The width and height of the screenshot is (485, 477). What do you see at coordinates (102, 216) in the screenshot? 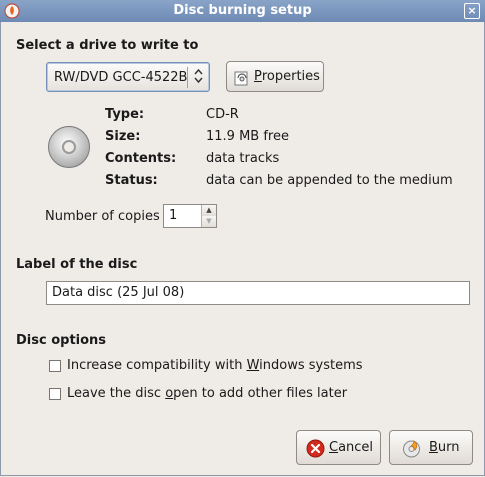
I see `copies-label: Number of copies` at bounding box center [102, 216].